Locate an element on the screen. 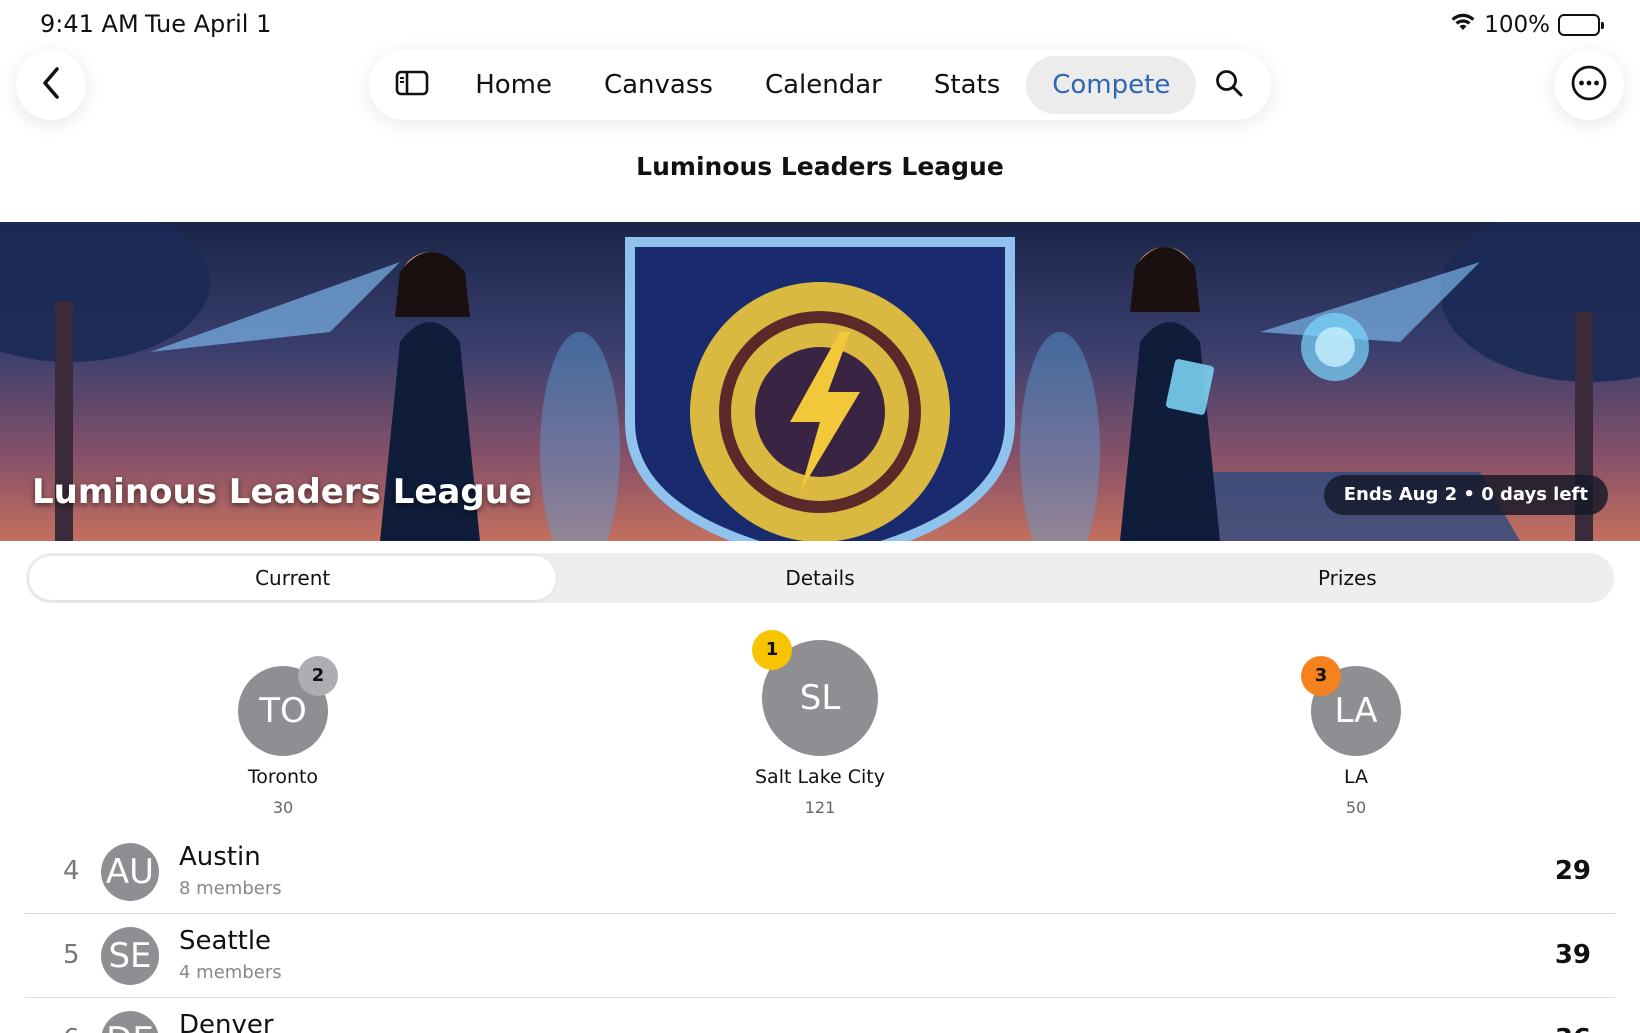 The height and width of the screenshot is (1033, 1640). avatar: TO 2 is located at coordinates (288, 706).